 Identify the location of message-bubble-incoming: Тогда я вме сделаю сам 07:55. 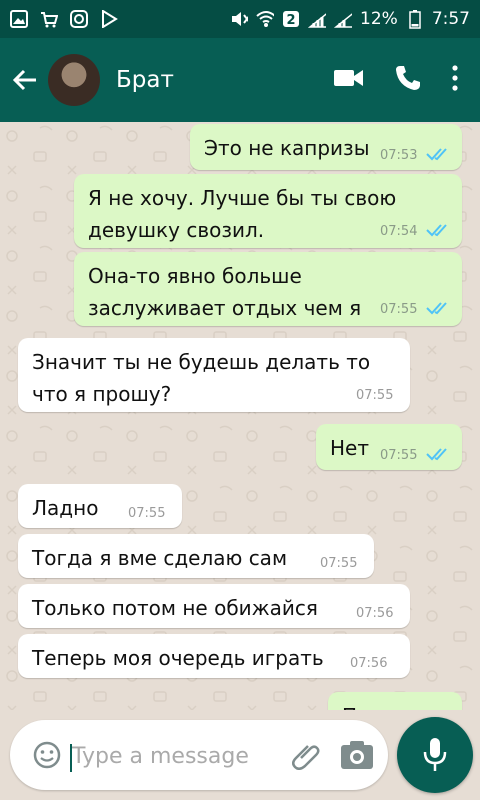
(196, 556).